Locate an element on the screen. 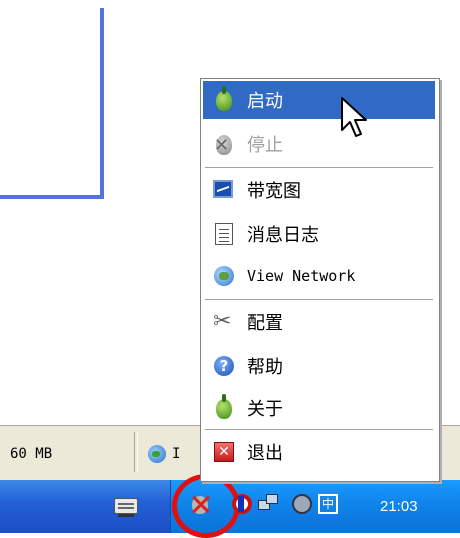  menu-item-about: 关于 is located at coordinates (319, 408).